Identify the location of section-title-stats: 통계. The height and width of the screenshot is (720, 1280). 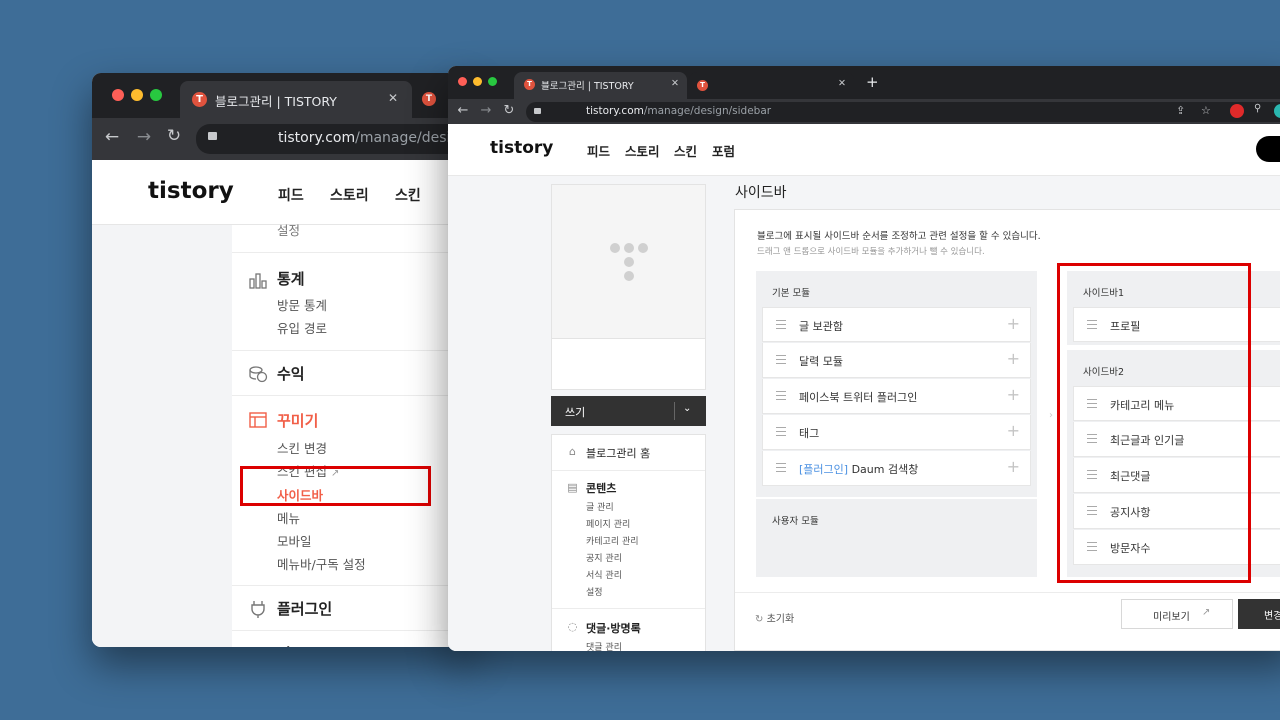
(291, 278).